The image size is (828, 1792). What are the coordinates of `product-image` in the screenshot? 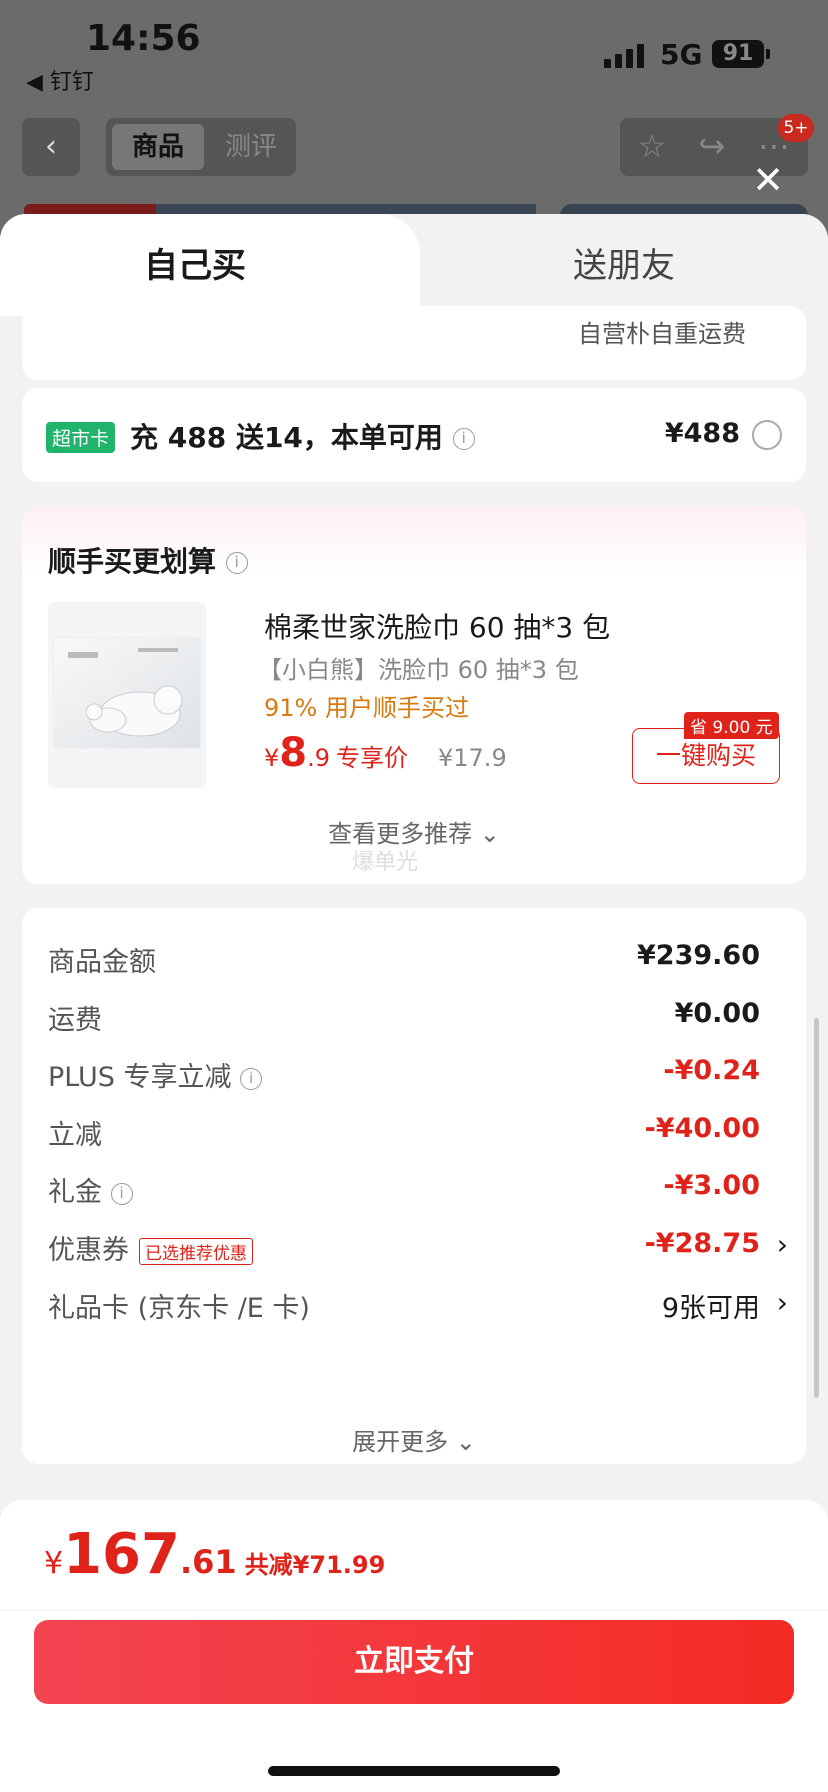 It's located at (127, 695).